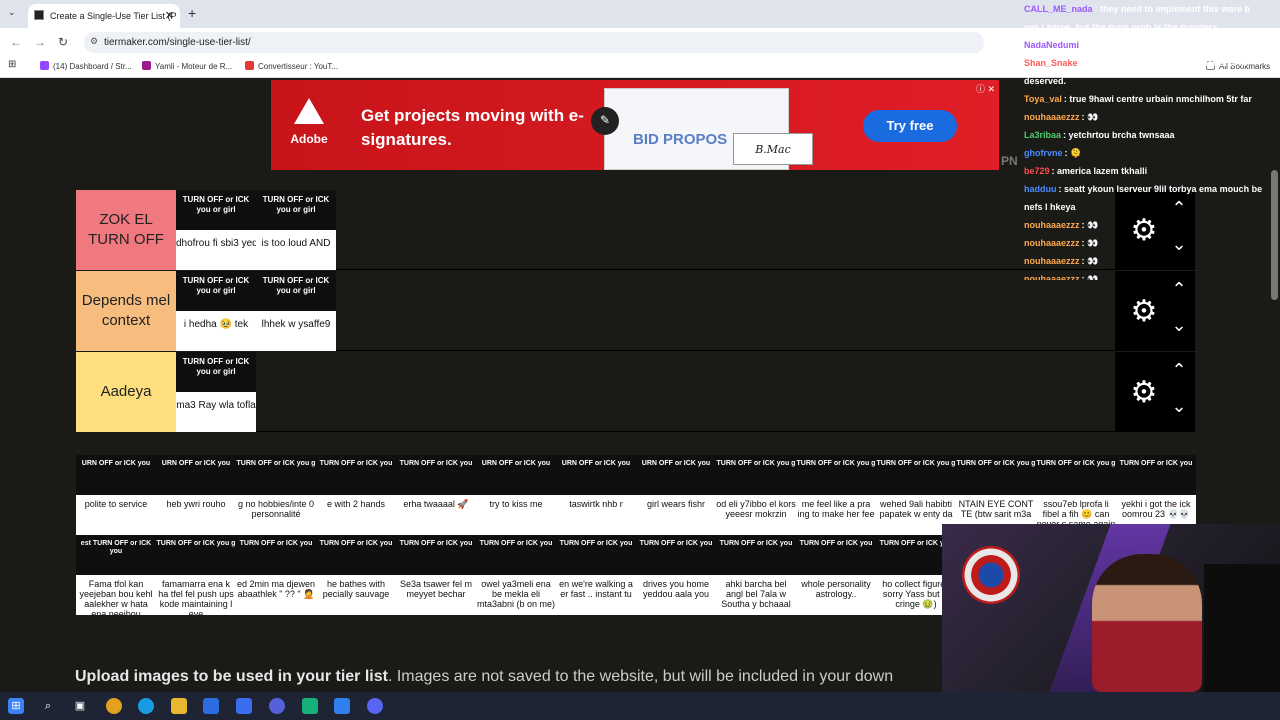 This screenshot has height=720, width=1280. What do you see at coordinates (12, 12) in the screenshot?
I see `tab-search-icon: ⌄` at bounding box center [12, 12].